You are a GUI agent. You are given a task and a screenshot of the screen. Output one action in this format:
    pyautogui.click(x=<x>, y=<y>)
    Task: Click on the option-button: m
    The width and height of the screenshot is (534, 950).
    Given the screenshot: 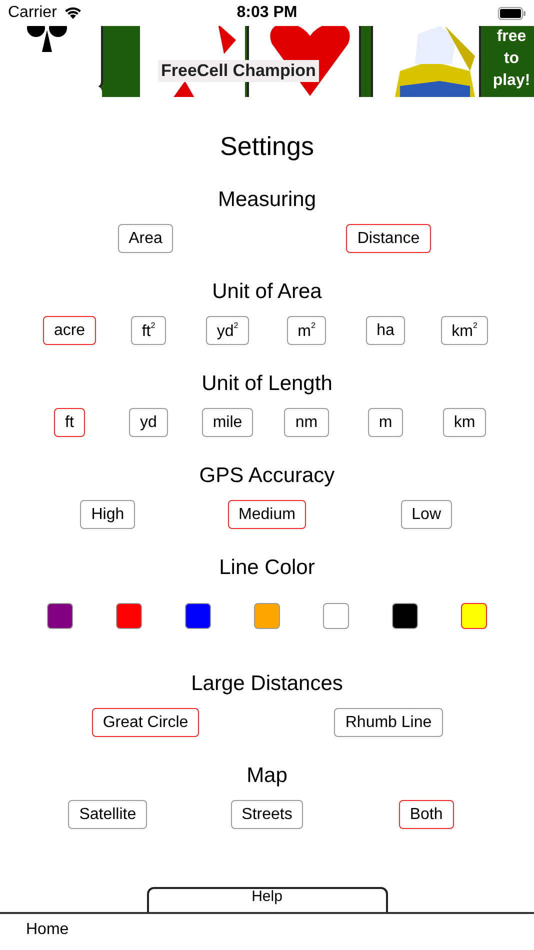 What is the action you would take?
    pyautogui.click(x=386, y=422)
    